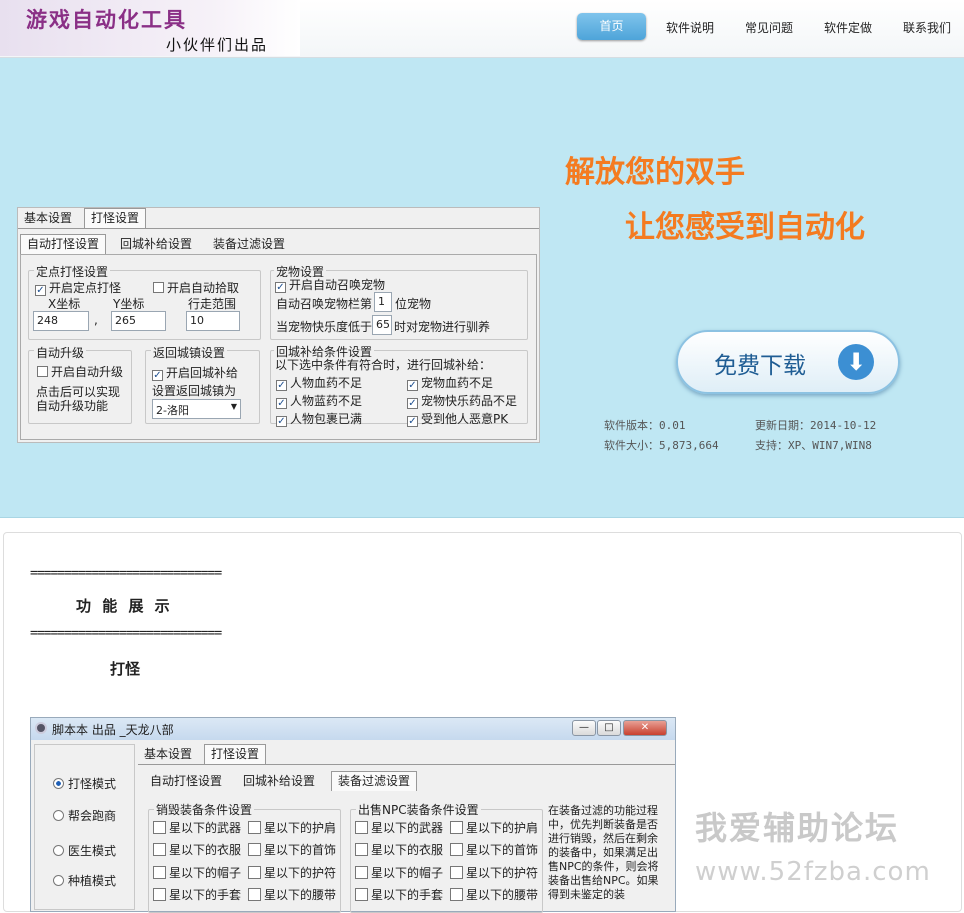 This screenshot has width=964, height=913. Describe the element at coordinates (92, 784) in the screenshot. I see `mode-fight-label: 打怪模式` at that location.